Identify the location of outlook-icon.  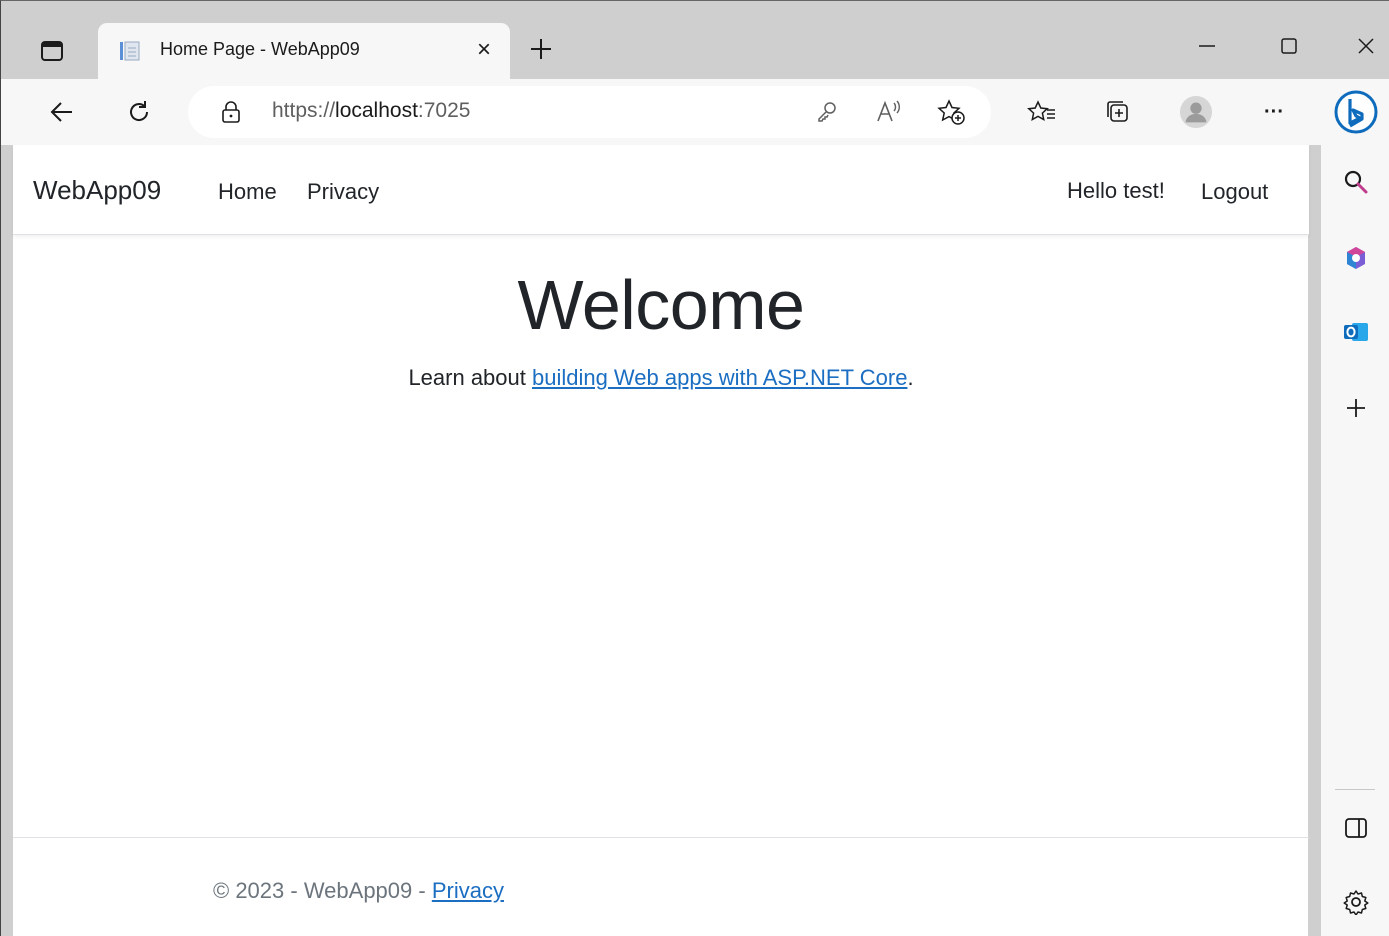
(1356, 332).